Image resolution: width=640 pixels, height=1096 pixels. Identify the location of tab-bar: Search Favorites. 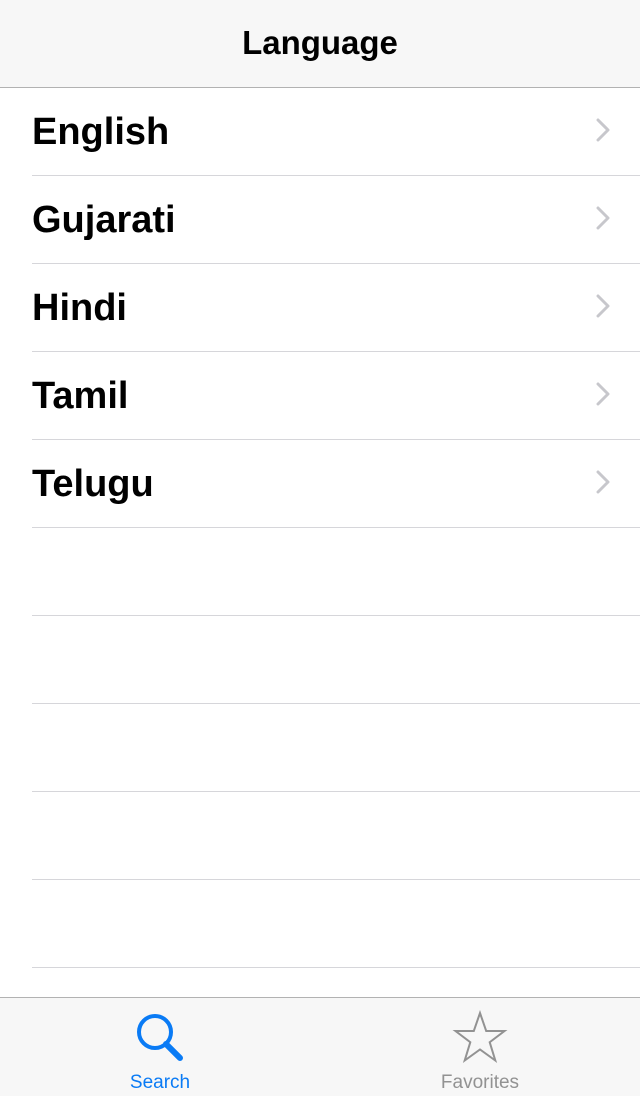
(320, 1046).